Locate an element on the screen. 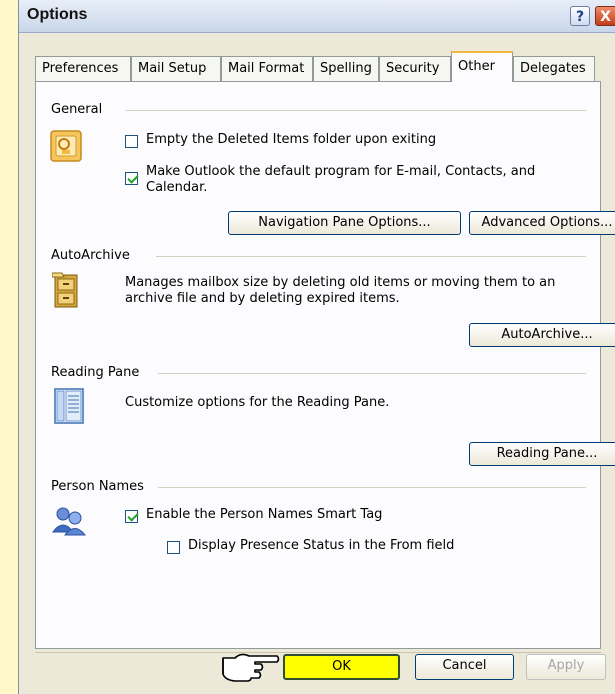 The width and height of the screenshot is (615, 694). title-bar: Options ? X is located at coordinates (317, 16).